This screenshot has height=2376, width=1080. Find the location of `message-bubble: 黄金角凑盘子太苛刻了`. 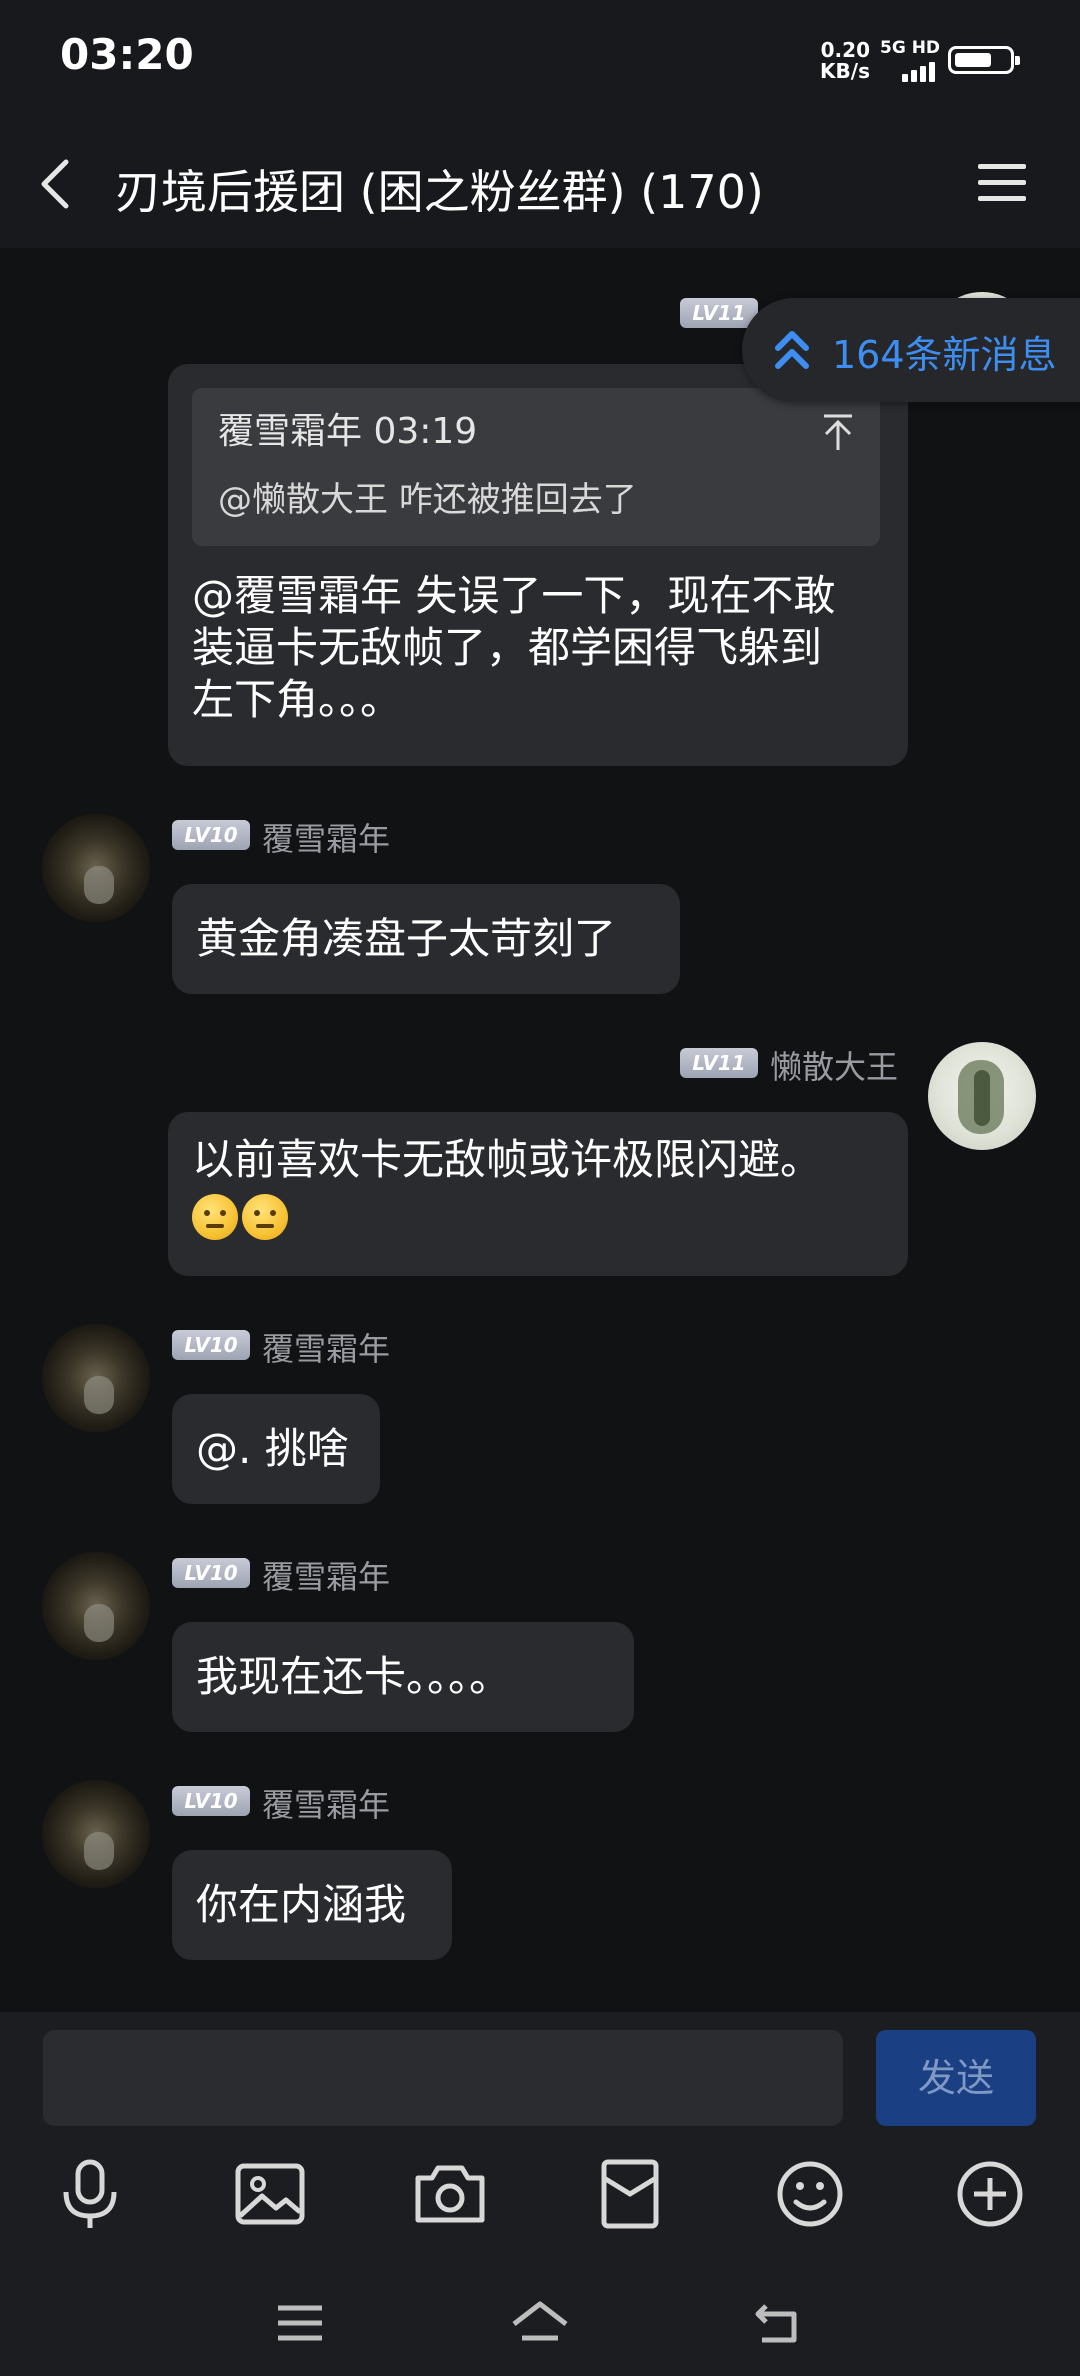

message-bubble: 黄金角凑盘子太苛刻了 is located at coordinates (426, 939).